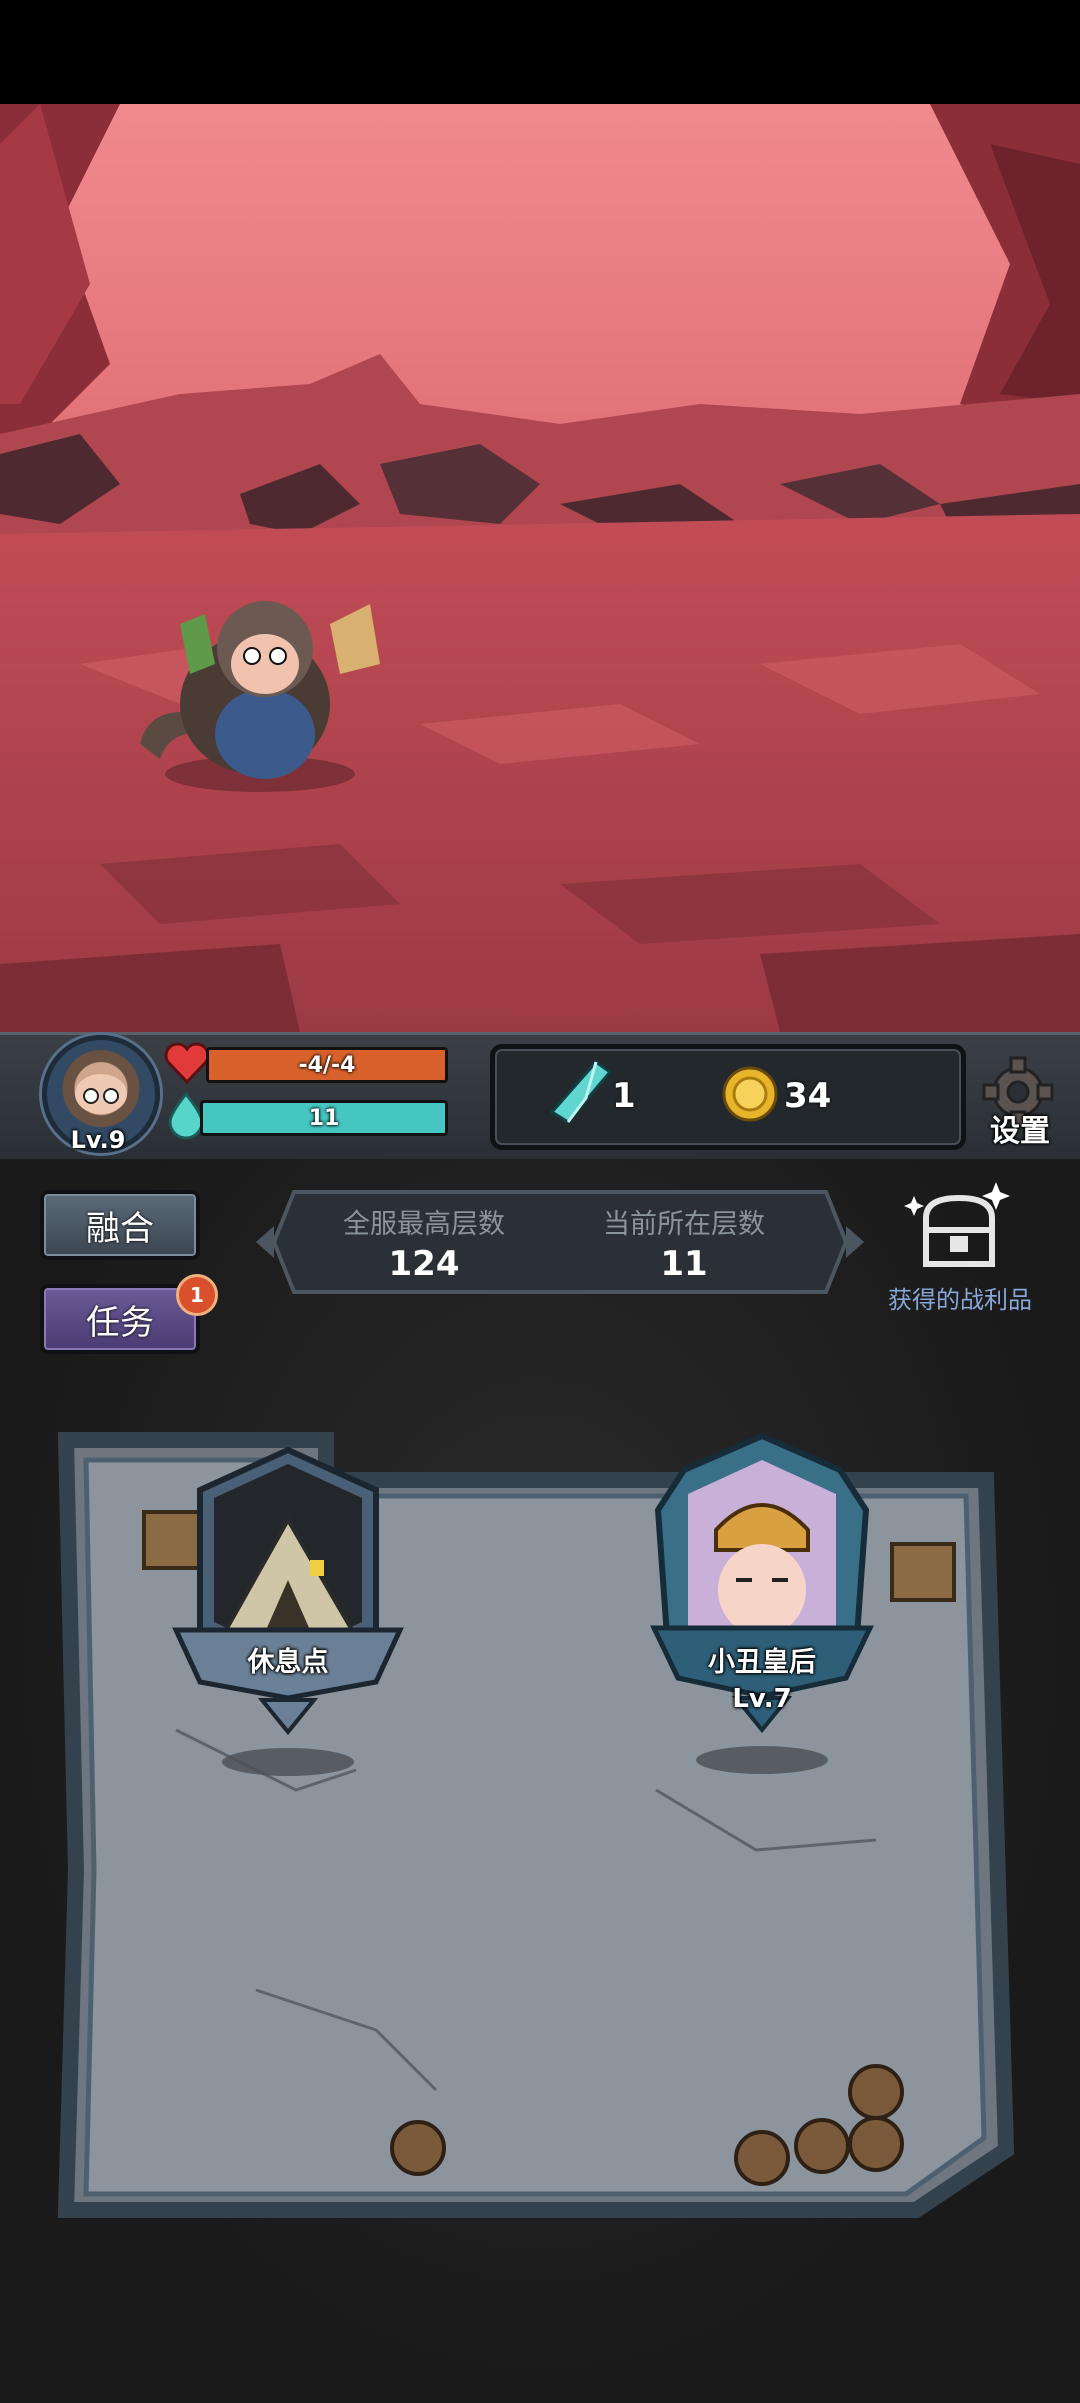  What do you see at coordinates (684, 1224) in the screenshot?
I see `current-floor-label: 当前所在层数` at bounding box center [684, 1224].